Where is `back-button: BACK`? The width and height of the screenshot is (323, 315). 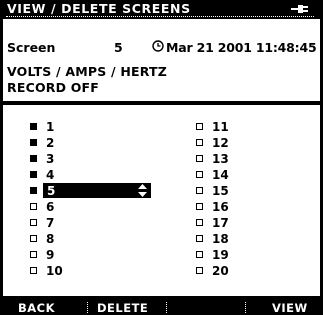
back-button: BACK is located at coordinates (36, 308).